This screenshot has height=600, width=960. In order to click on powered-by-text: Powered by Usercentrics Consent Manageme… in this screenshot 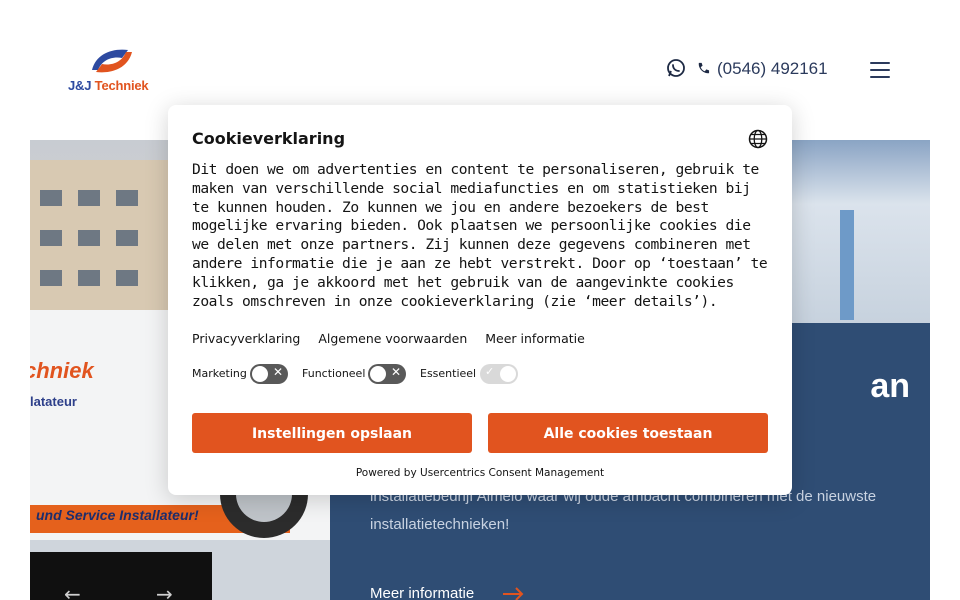, I will do `click(480, 473)`.